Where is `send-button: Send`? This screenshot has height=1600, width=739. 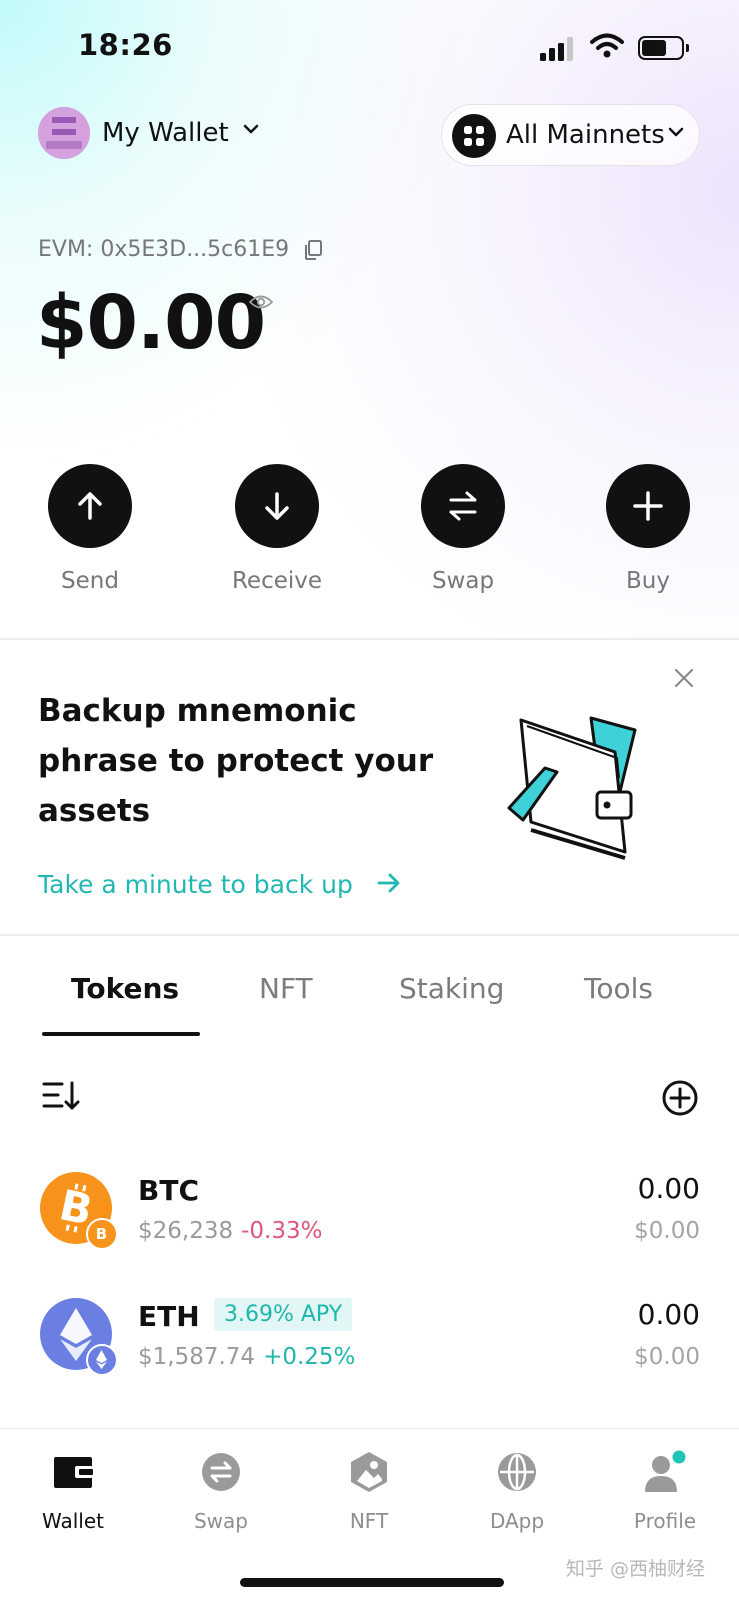
send-button: Send is located at coordinates (90, 529).